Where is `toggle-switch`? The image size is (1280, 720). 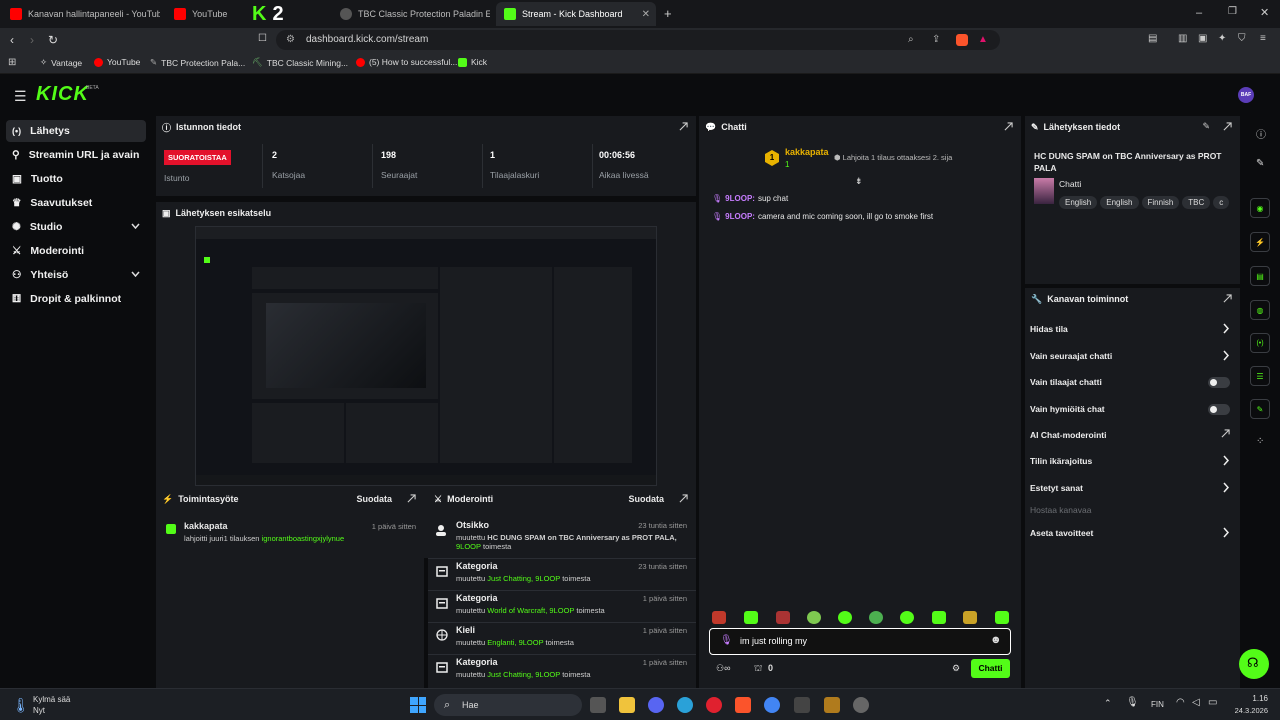
toggle-switch is located at coordinates (1219, 409).